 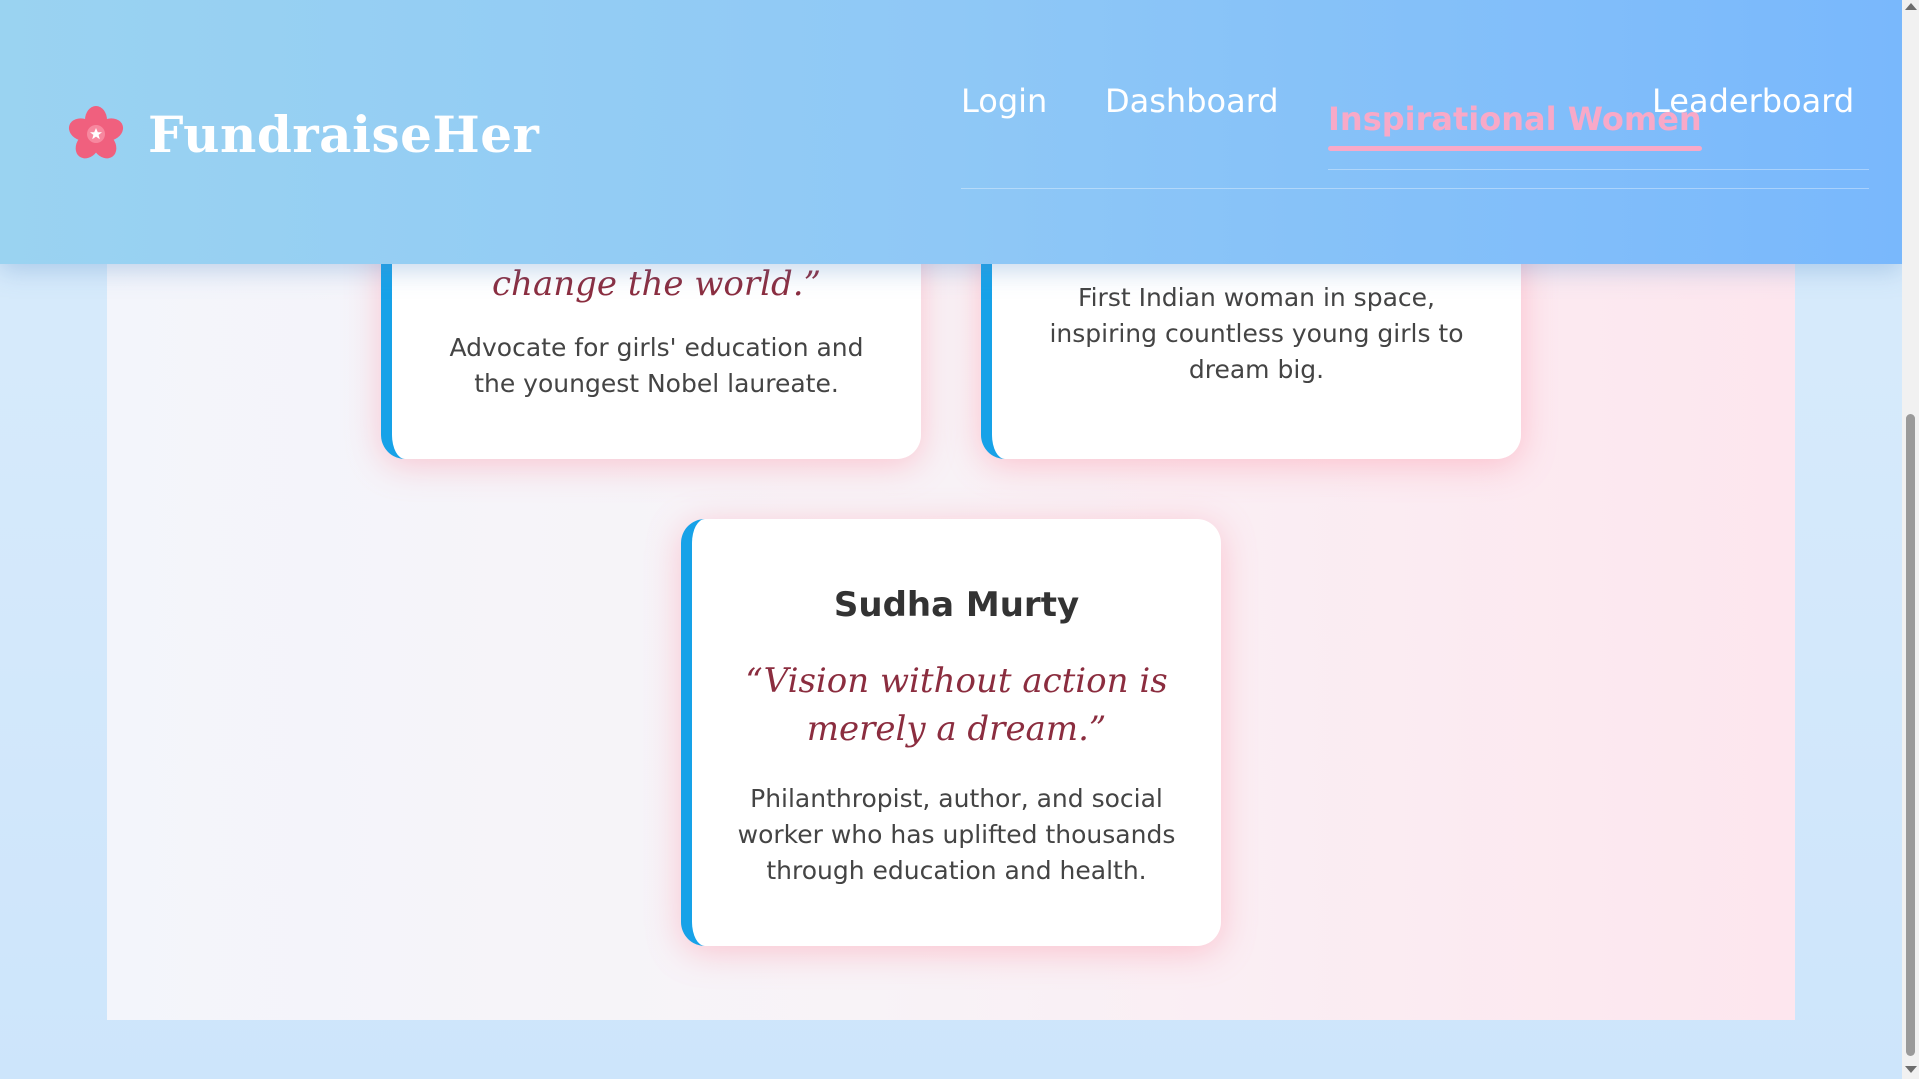 What do you see at coordinates (1910, 735) in the screenshot?
I see `scrollbar-thumb` at bounding box center [1910, 735].